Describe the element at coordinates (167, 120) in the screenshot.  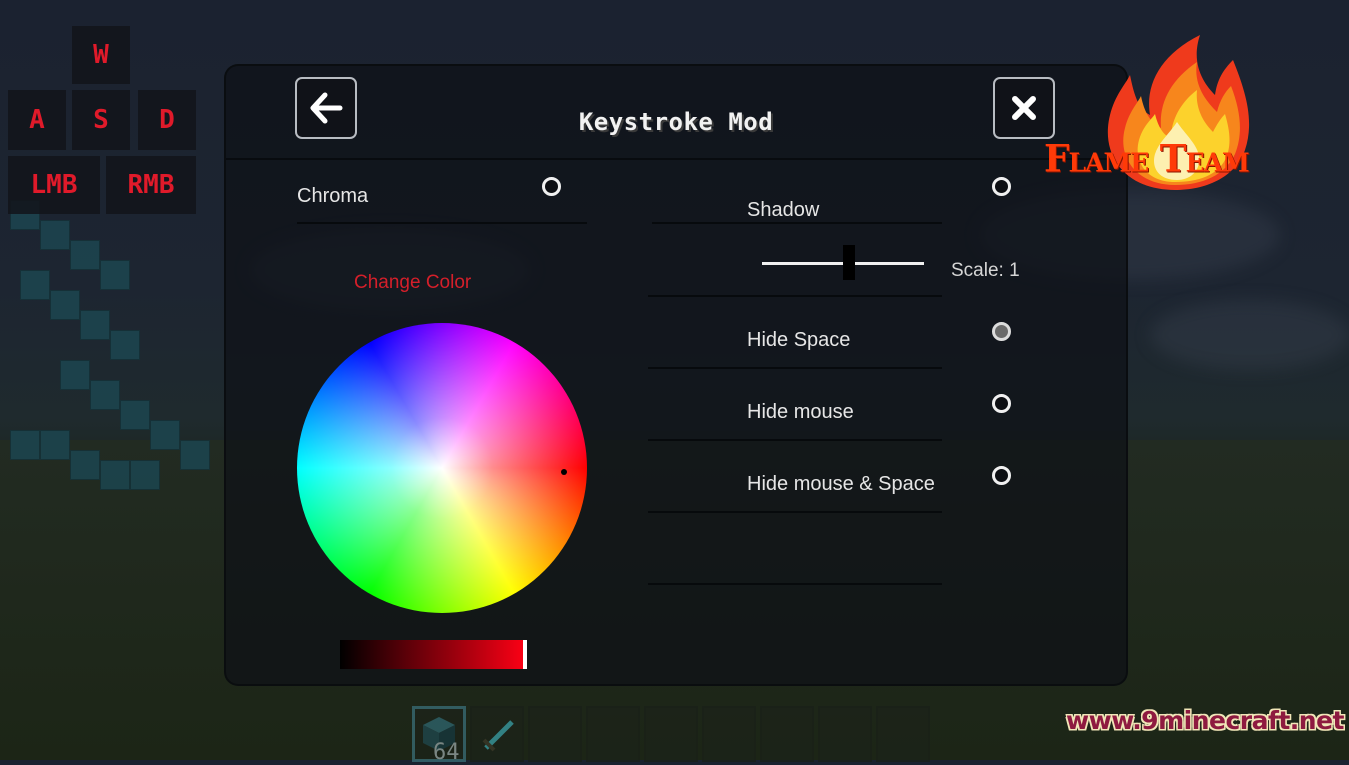
I see `key-d: D` at that location.